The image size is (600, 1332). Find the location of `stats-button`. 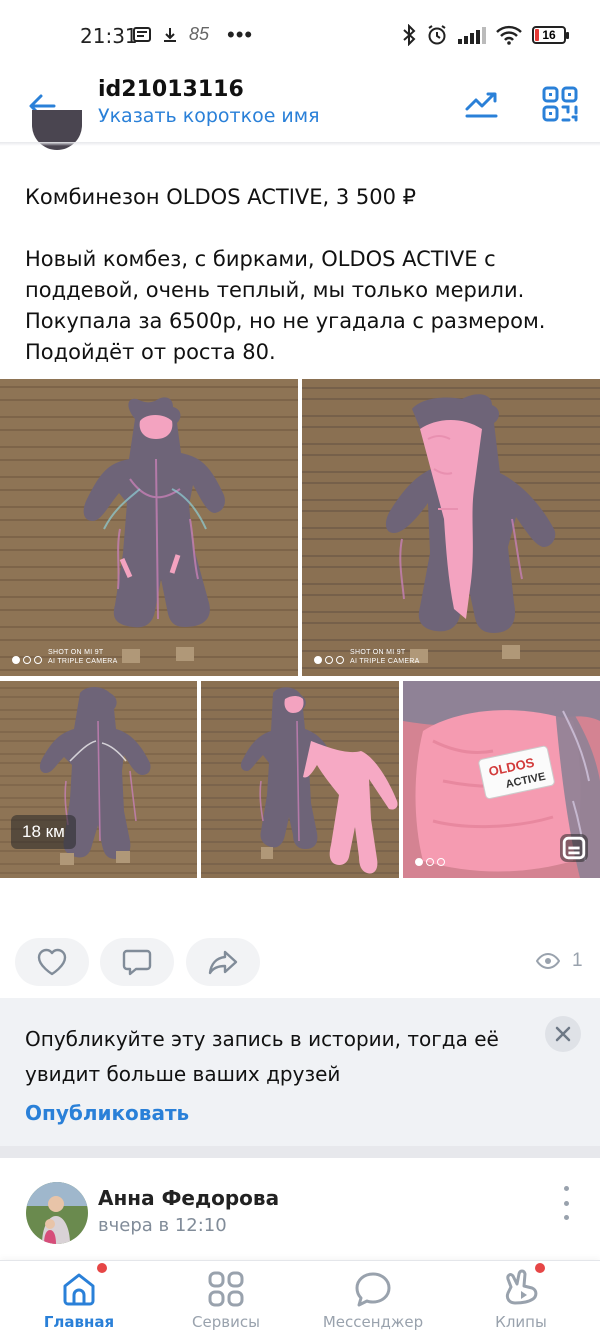

stats-button is located at coordinates (482, 104).